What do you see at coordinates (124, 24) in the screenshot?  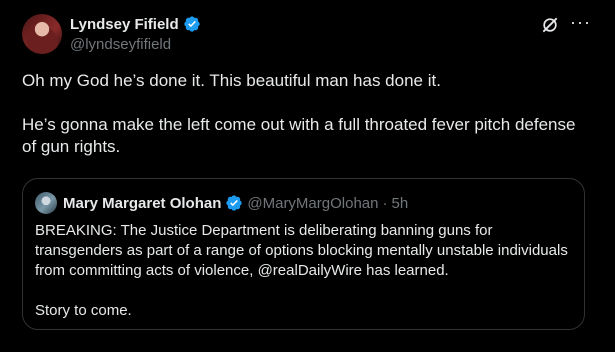 I see `author-display-name: Lyndsey Fifield` at bounding box center [124, 24].